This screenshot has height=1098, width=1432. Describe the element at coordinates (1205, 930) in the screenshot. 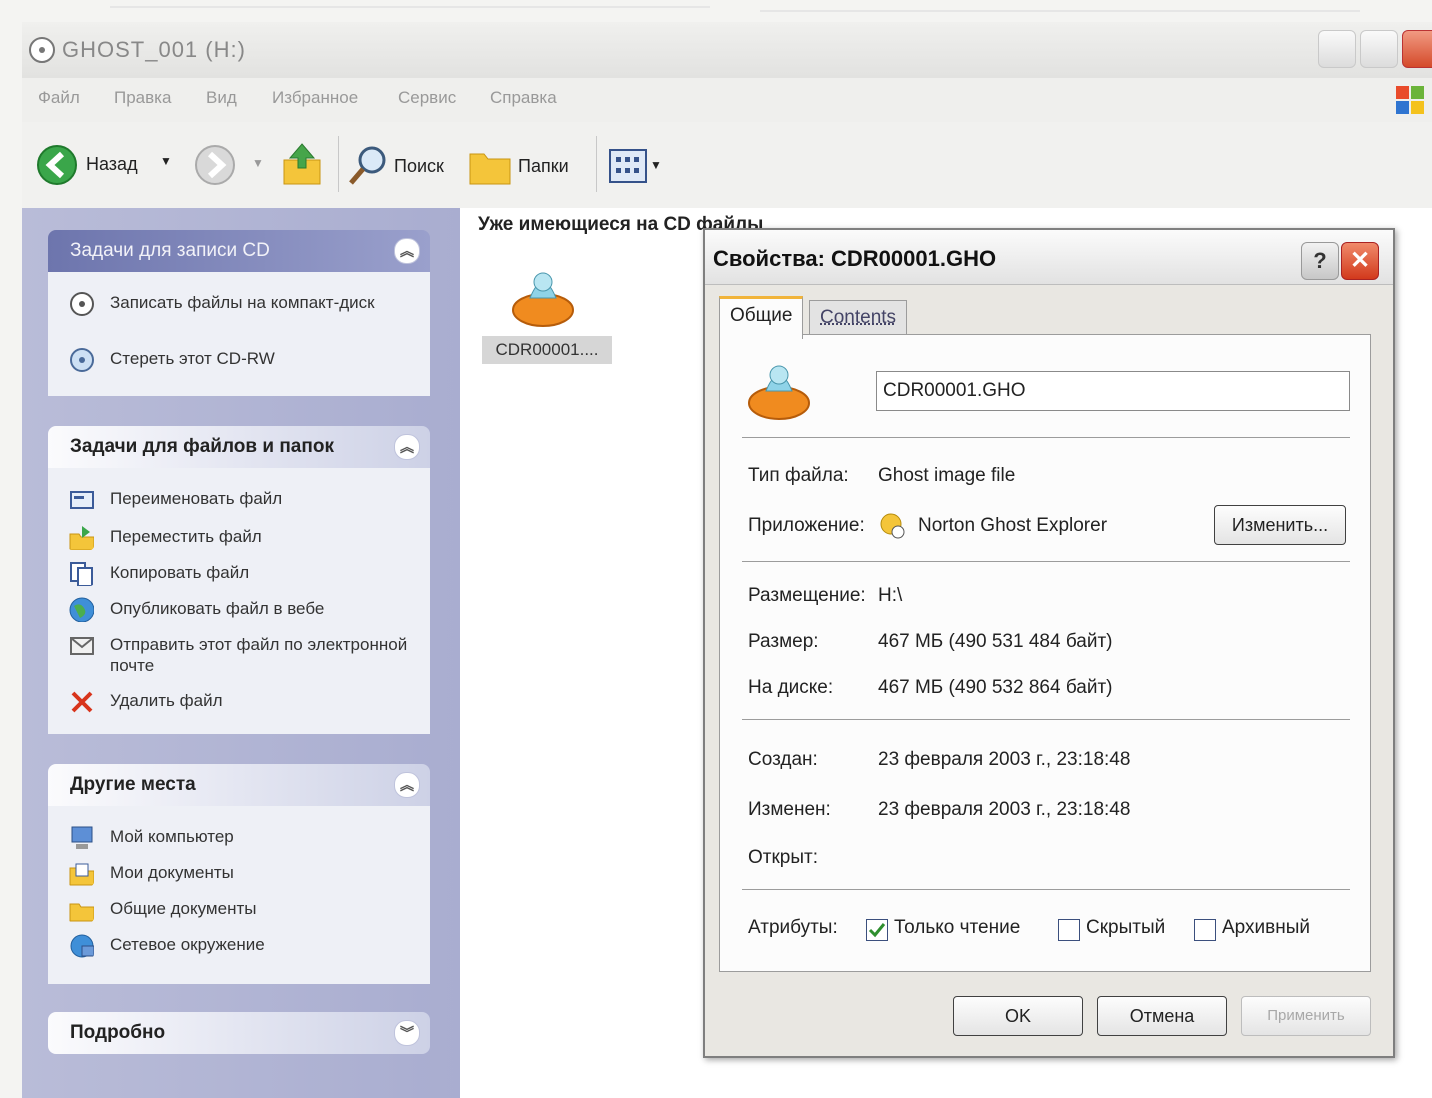

I see `archive-checkbox` at that location.